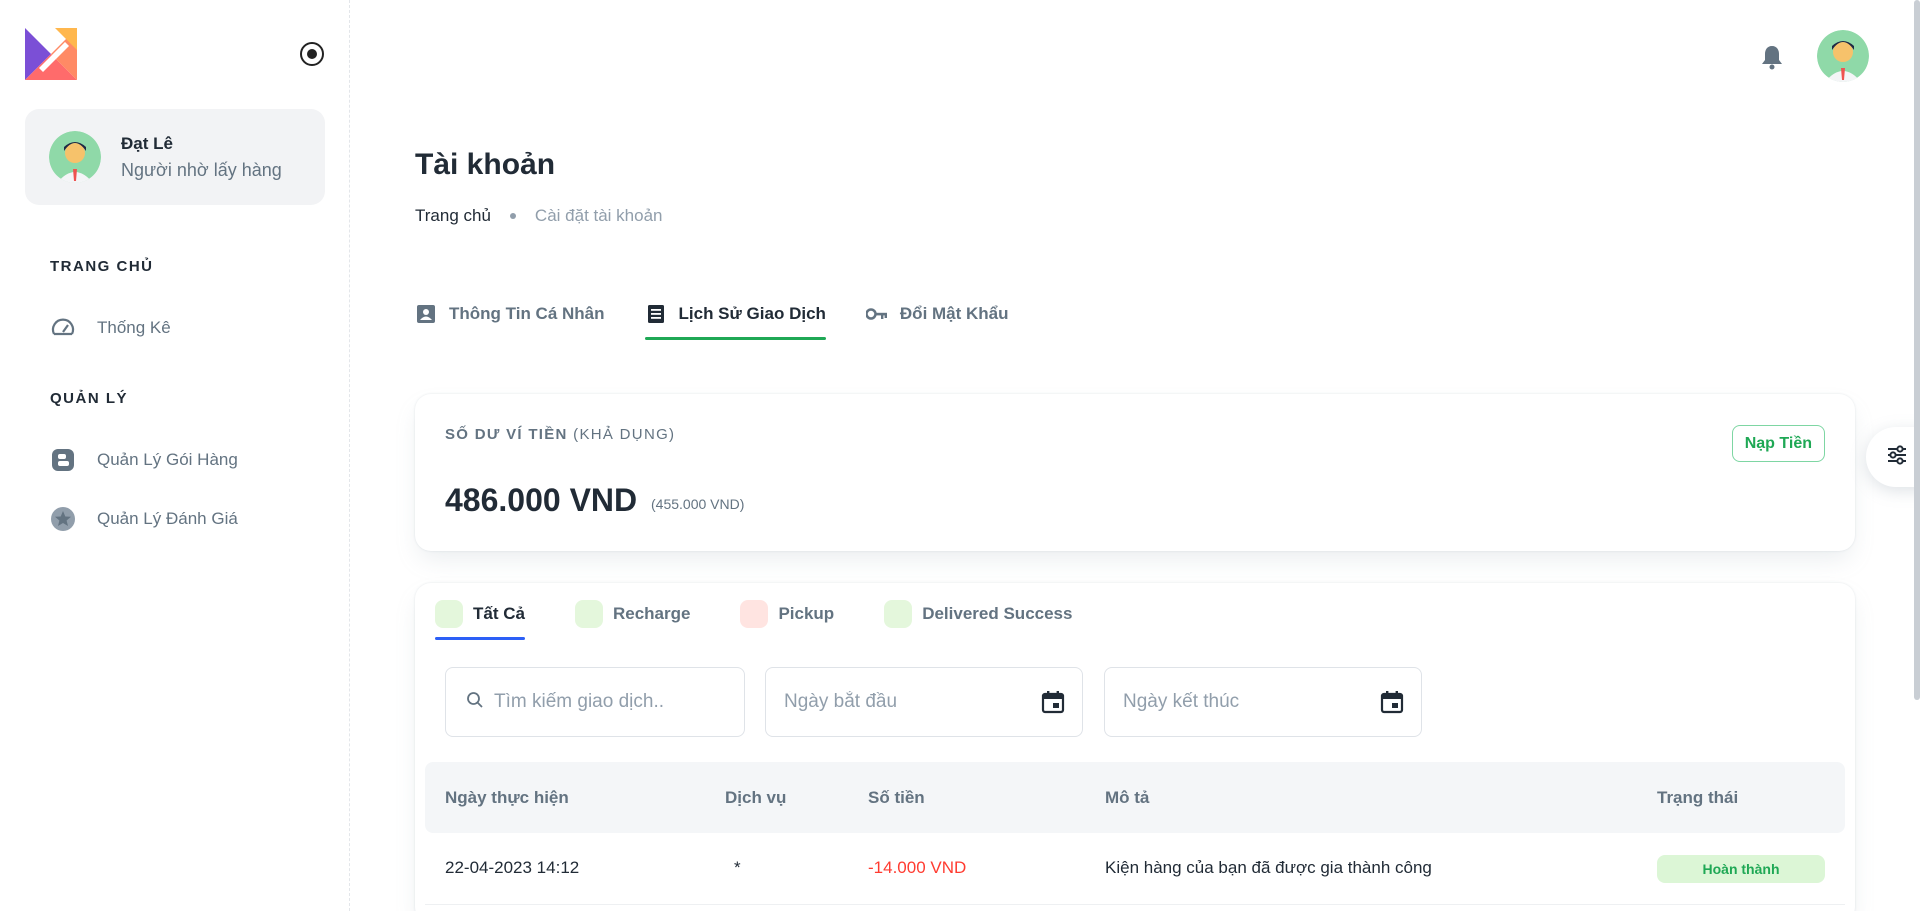  What do you see at coordinates (1697, 798) in the screenshot?
I see `column-header-status: Trạng thái` at bounding box center [1697, 798].